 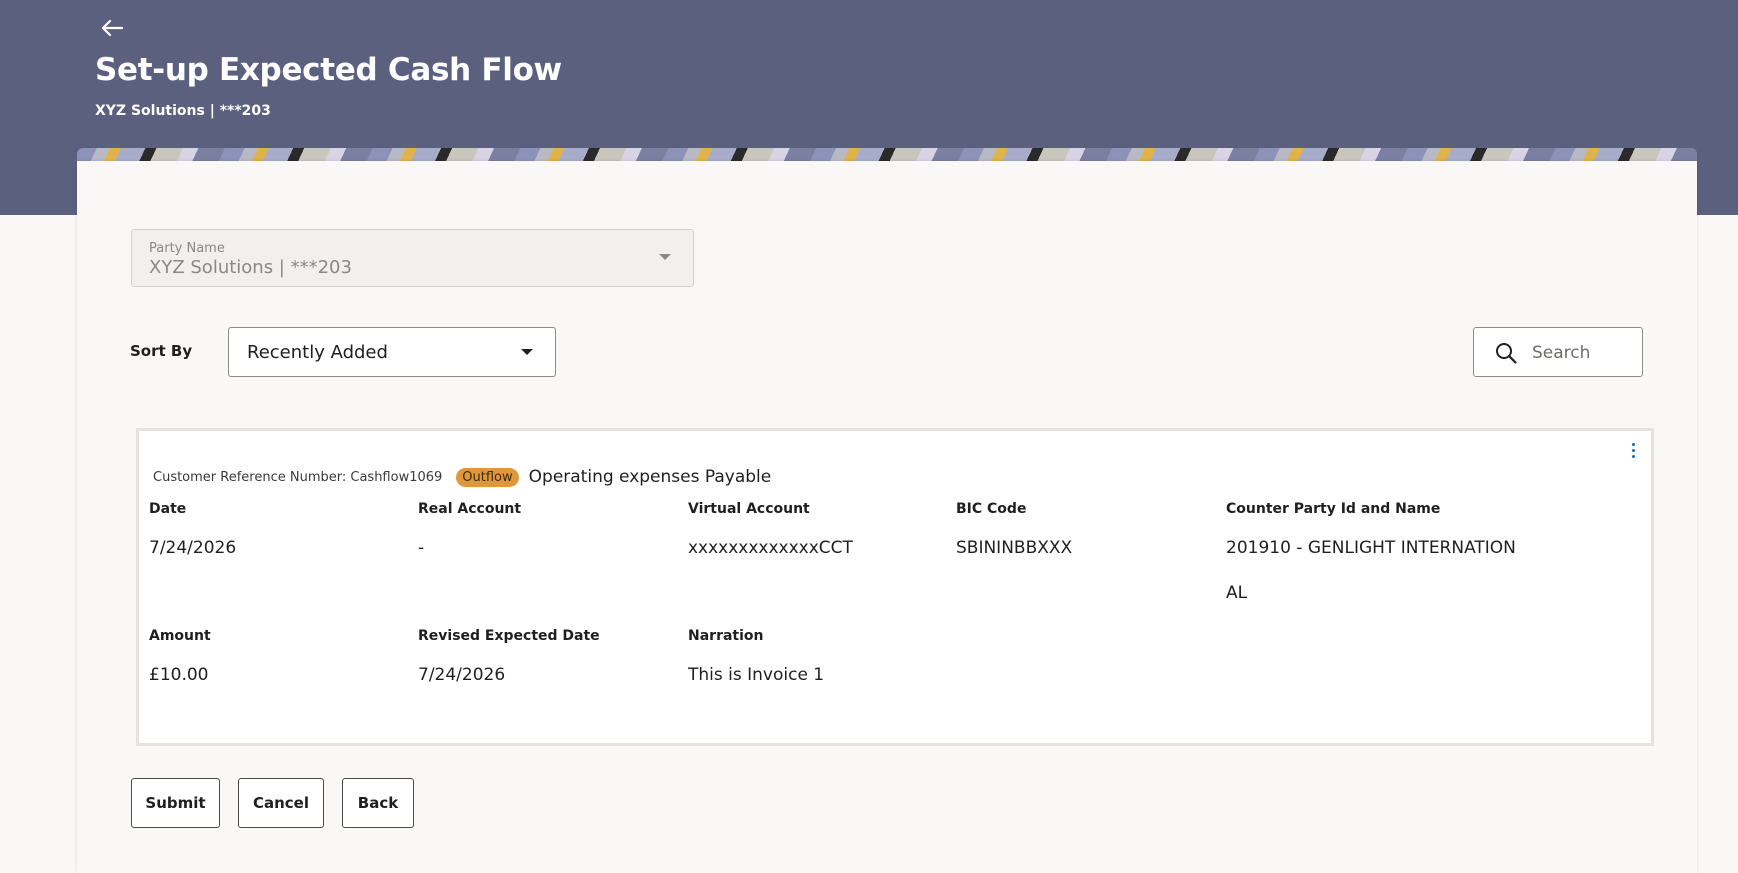 What do you see at coordinates (509, 636) in the screenshot?
I see `revised-expected-date-label: Revised Expected Date` at bounding box center [509, 636].